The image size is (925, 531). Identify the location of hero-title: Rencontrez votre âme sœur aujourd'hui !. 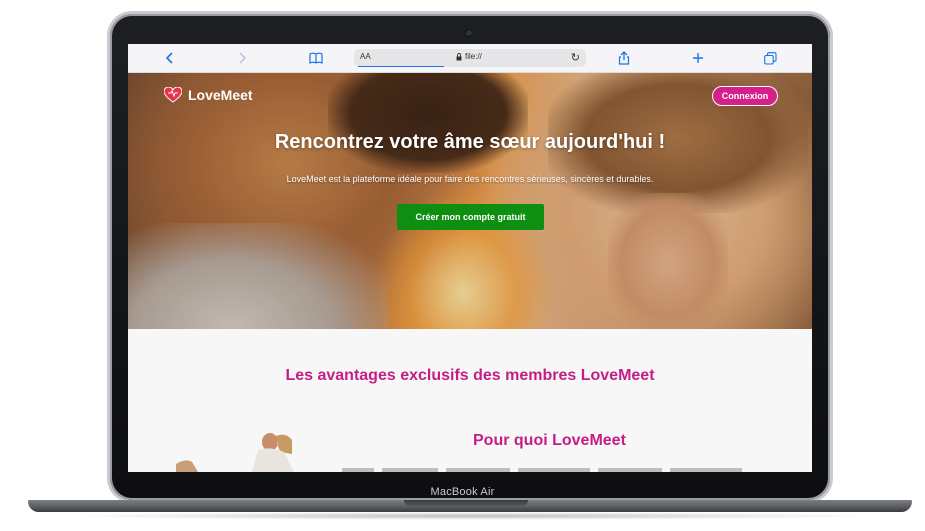
(470, 142).